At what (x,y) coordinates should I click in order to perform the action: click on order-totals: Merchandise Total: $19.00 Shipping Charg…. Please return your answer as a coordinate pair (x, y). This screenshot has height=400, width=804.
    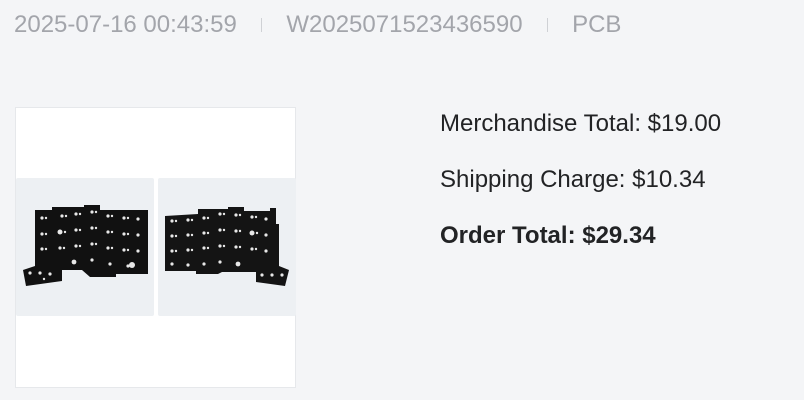
    Looking at the image, I should click on (580, 188).